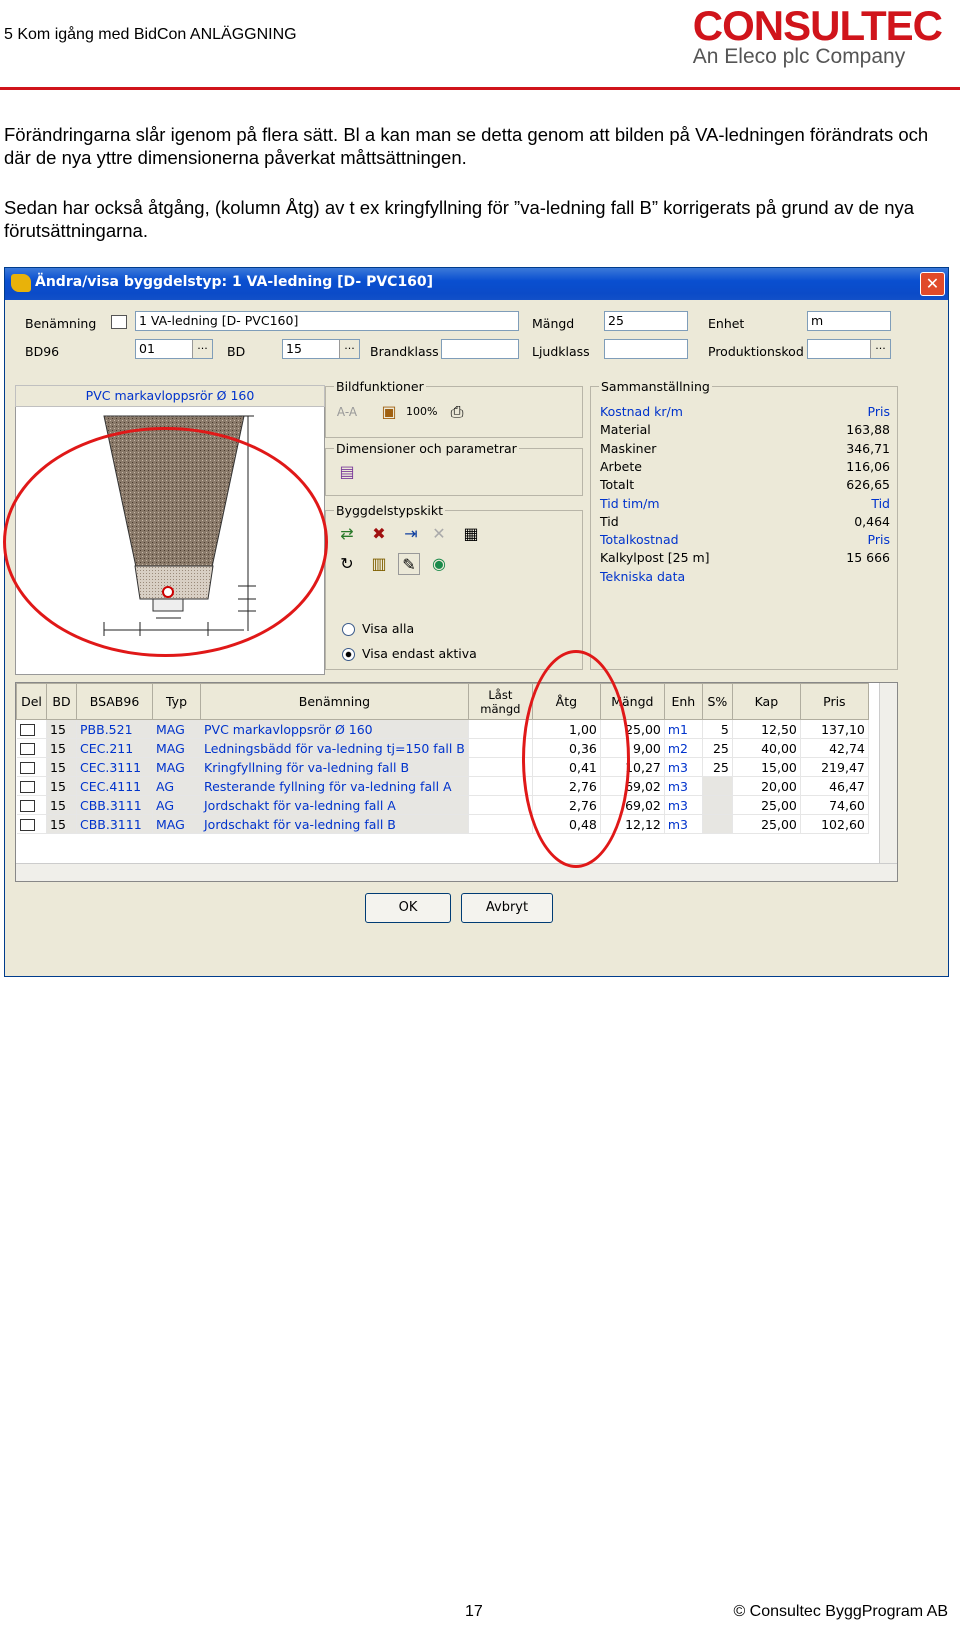  I want to click on remove-icon: ✕, so click(439, 534).